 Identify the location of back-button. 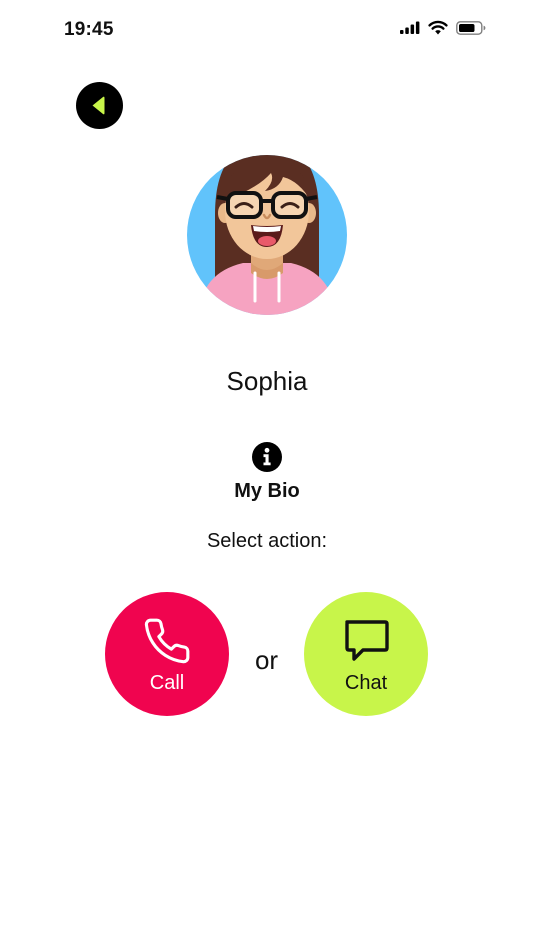
(99, 105).